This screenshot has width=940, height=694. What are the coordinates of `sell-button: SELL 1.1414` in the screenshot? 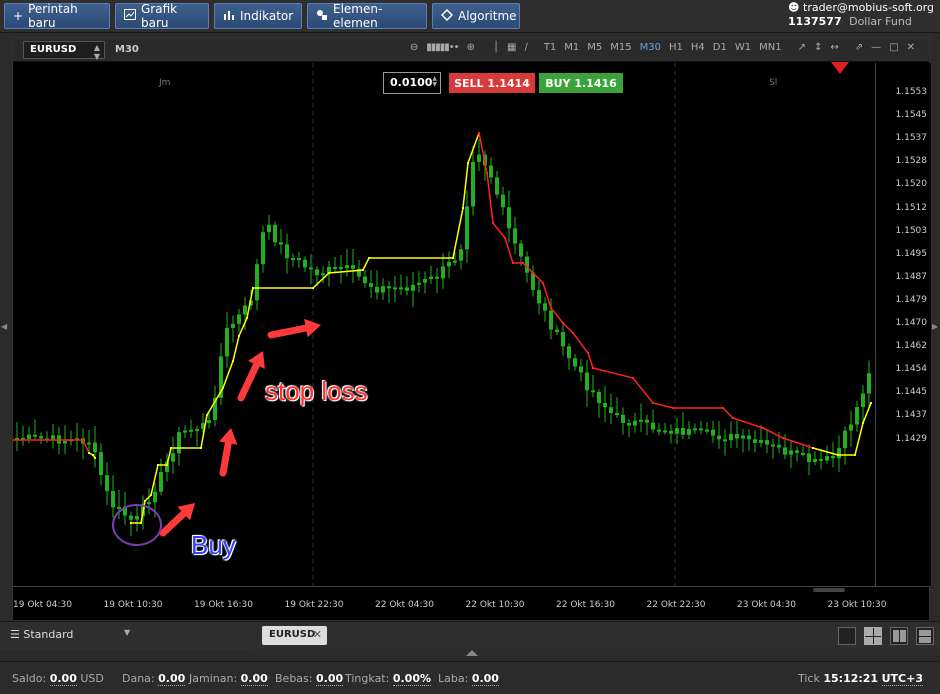 It's located at (492, 83).